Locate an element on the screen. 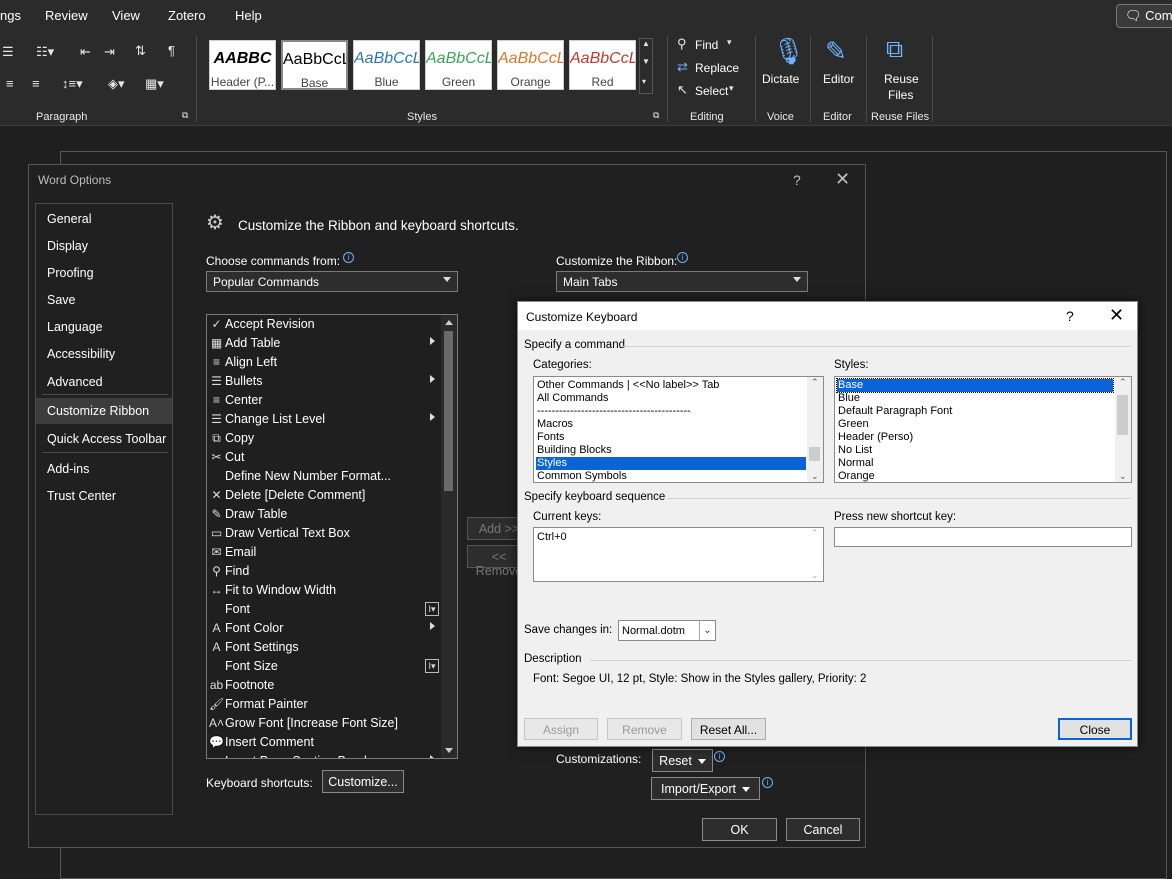 This screenshot has height=879, width=1172. chevron-down-icon is located at coordinates (449, 750).